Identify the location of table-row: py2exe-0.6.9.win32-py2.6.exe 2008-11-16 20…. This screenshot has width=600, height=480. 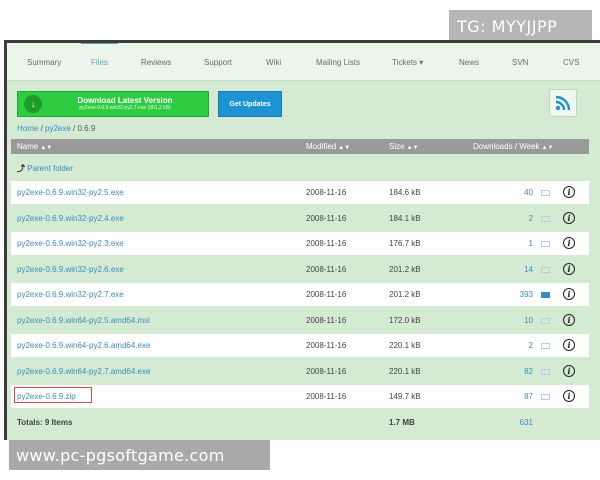
(300, 269).